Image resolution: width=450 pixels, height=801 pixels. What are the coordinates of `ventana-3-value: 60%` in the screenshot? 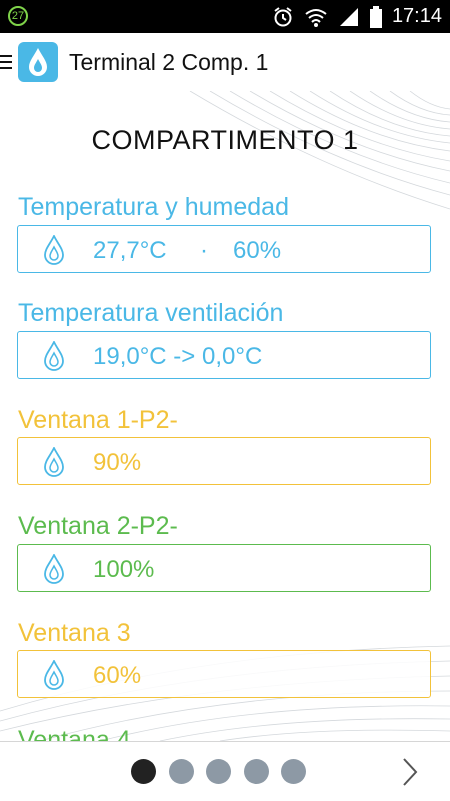 It's located at (117, 675).